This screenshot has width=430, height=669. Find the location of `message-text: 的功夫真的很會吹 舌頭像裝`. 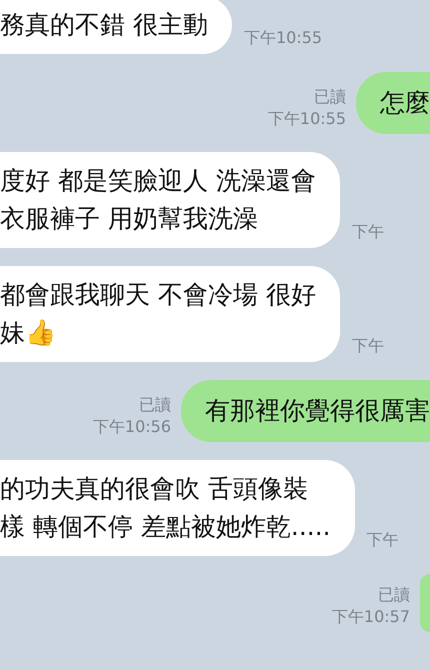

message-text: 的功夫真的很會吹 舌頭像裝 is located at coordinates (154, 489).